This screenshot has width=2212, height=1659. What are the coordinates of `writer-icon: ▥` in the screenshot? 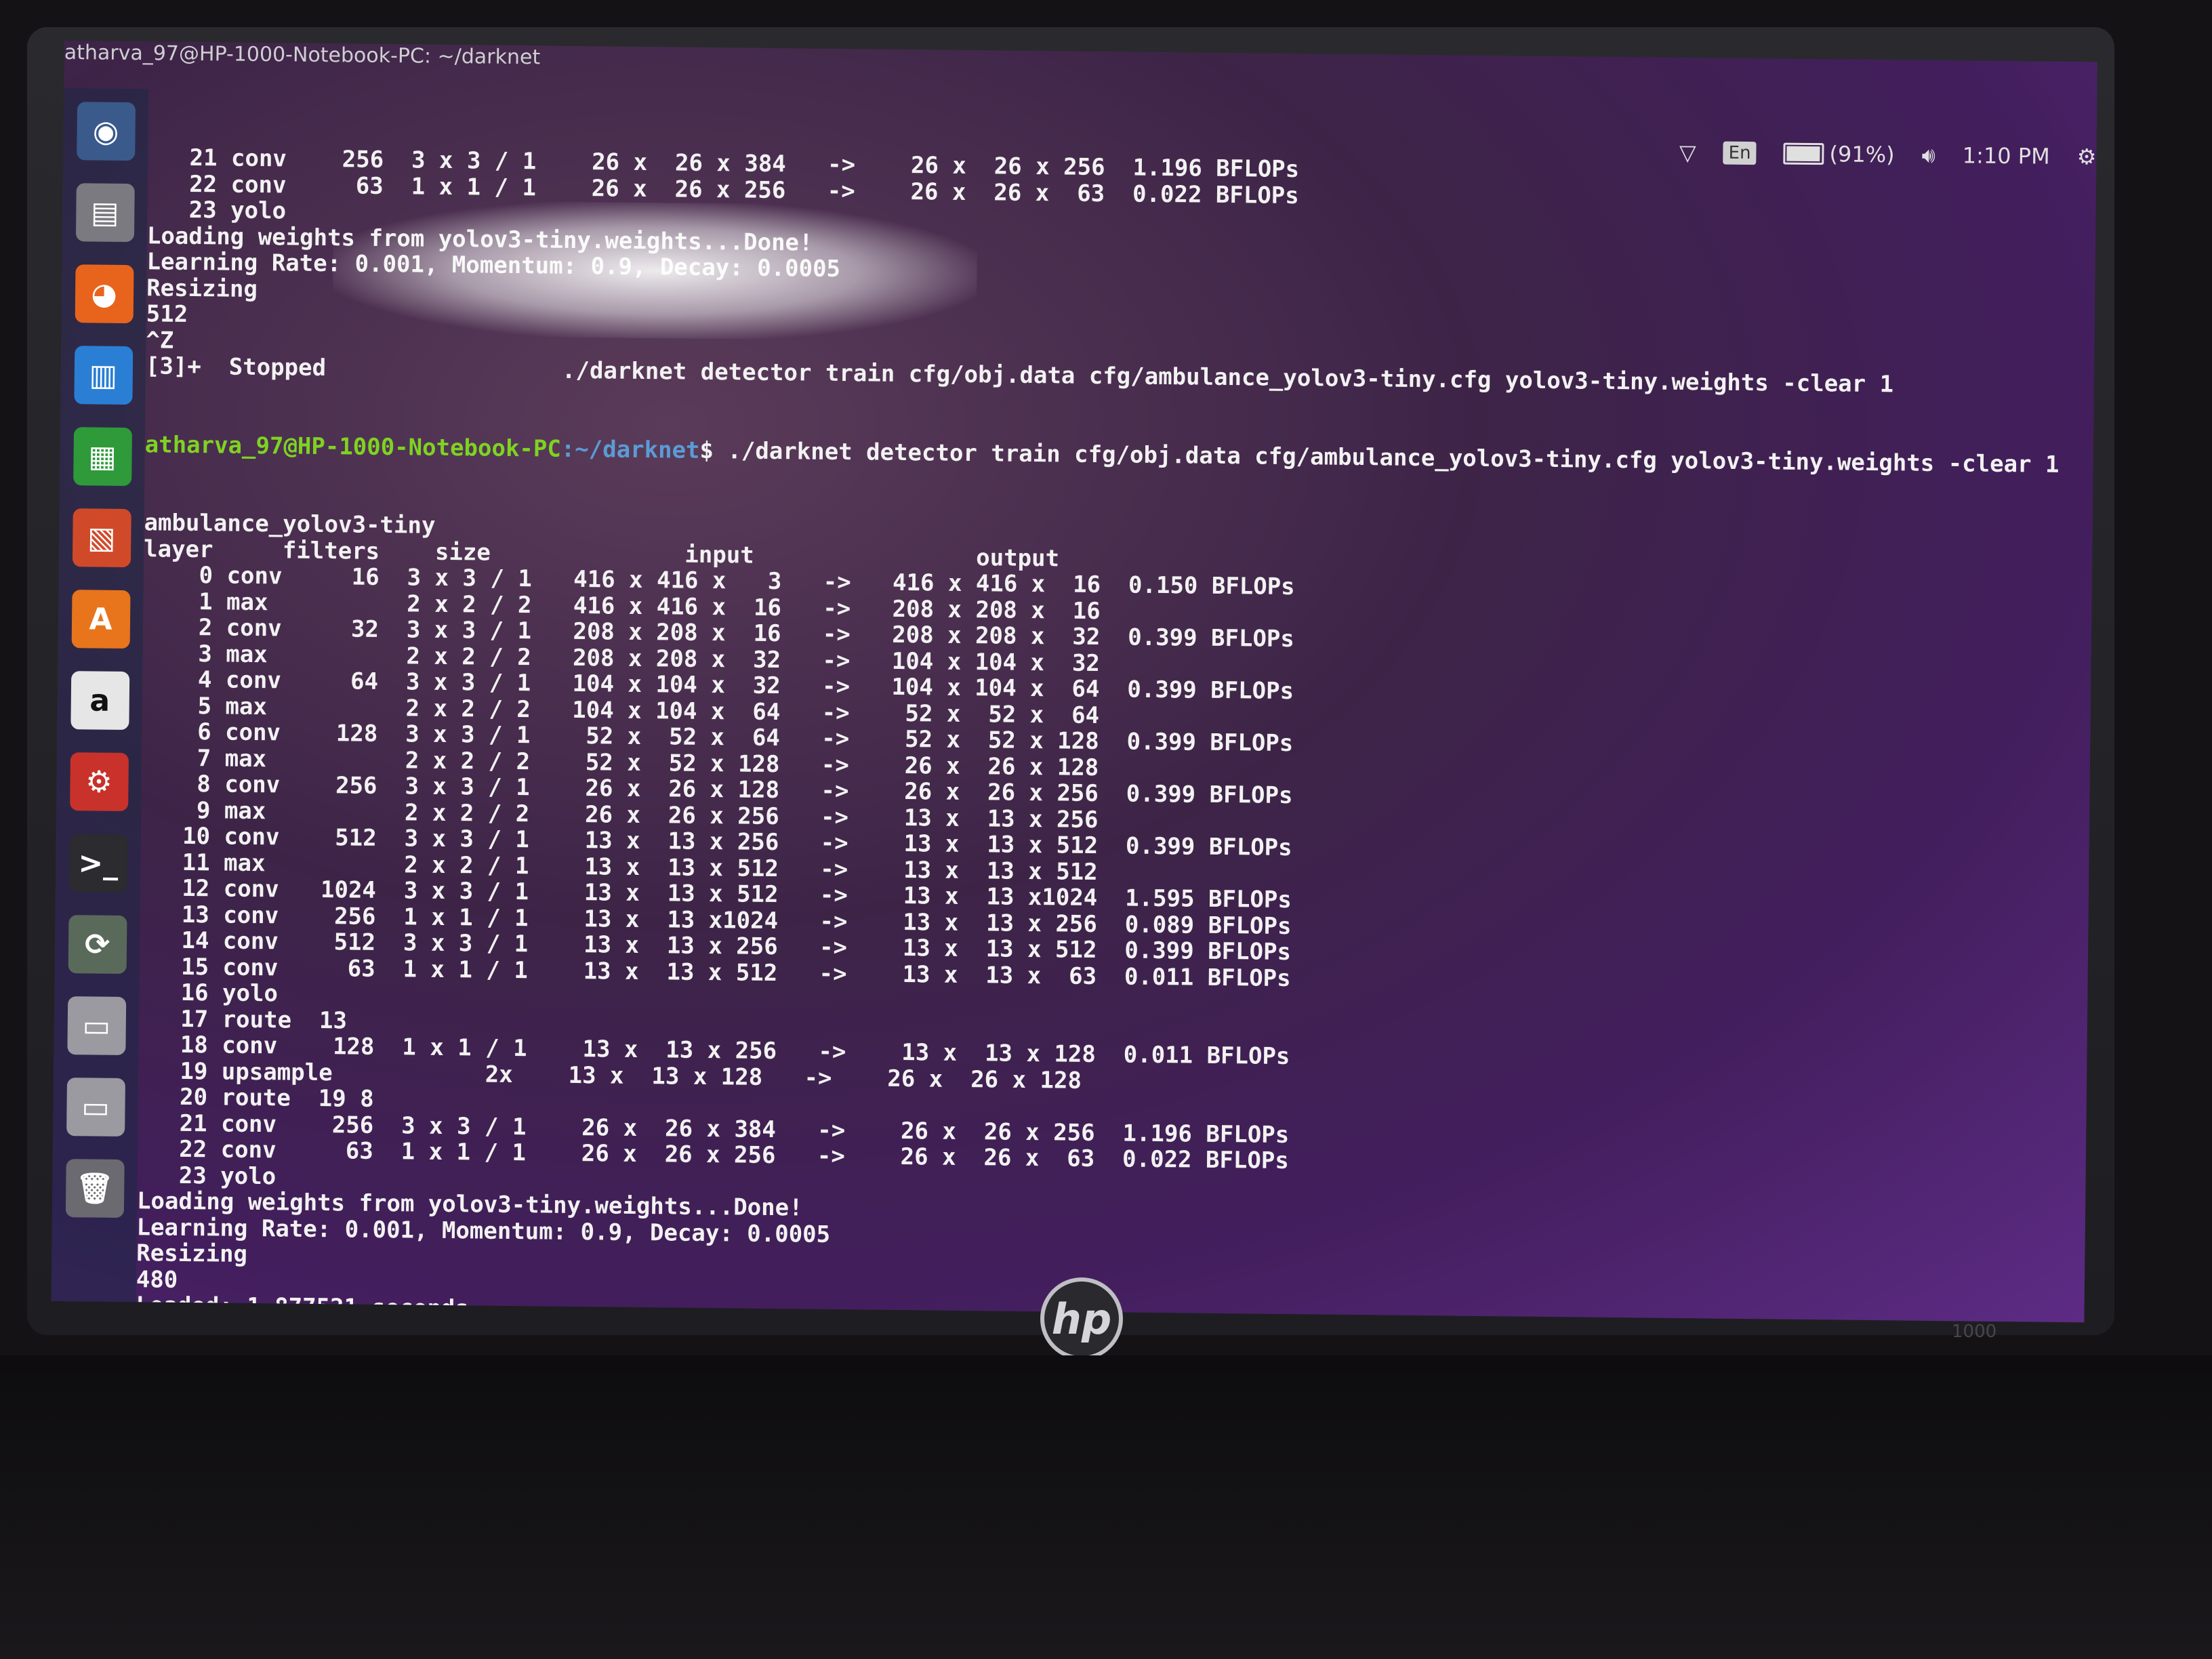 It's located at (103, 375).